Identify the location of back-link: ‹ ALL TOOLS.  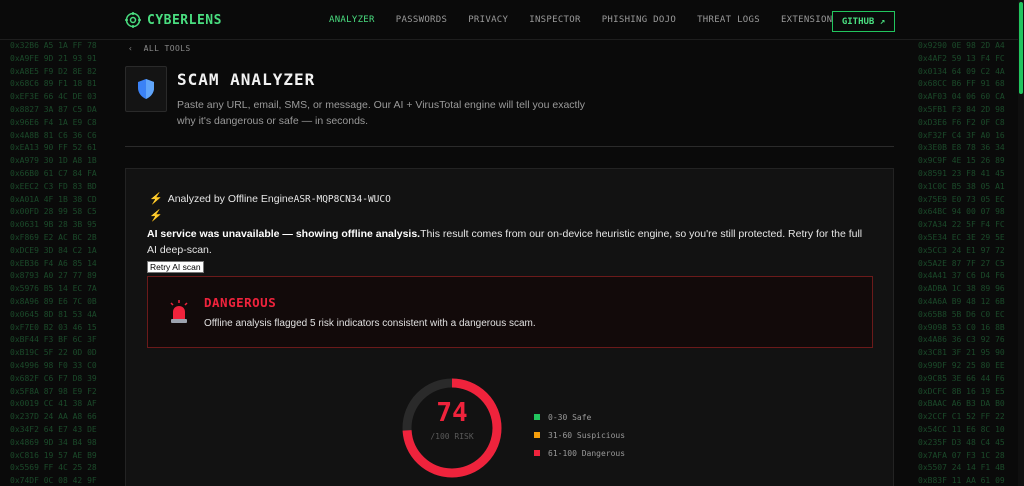
(159, 48).